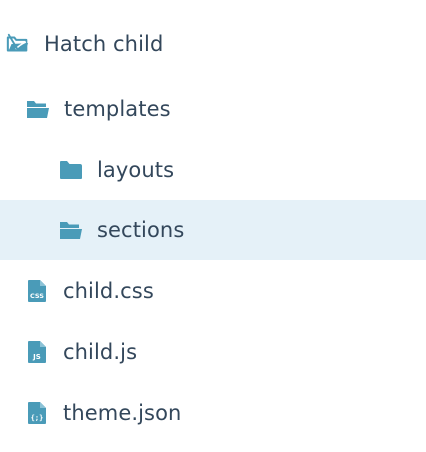  What do you see at coordinates (37, 296) in the screenshot?
I see `svg-text: CSS` at bounding box center [37, 296].